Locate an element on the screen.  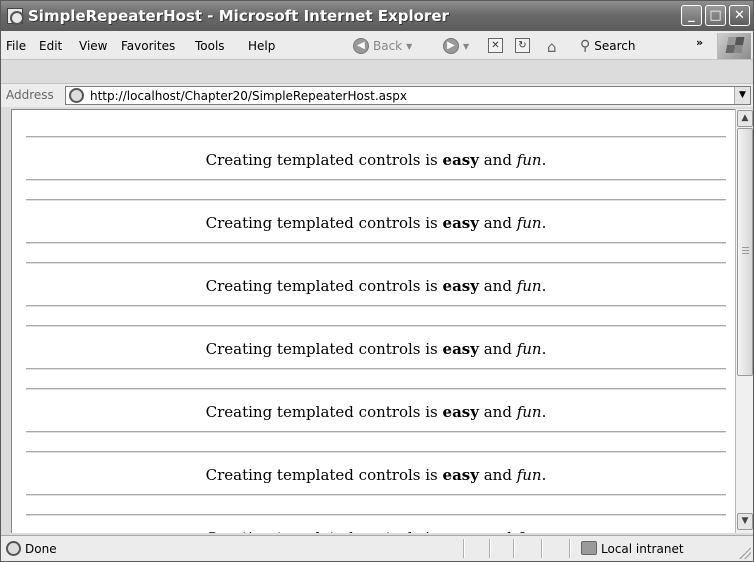
forward-dropdown-icon: ▼ is located at coordinates (466, 46).